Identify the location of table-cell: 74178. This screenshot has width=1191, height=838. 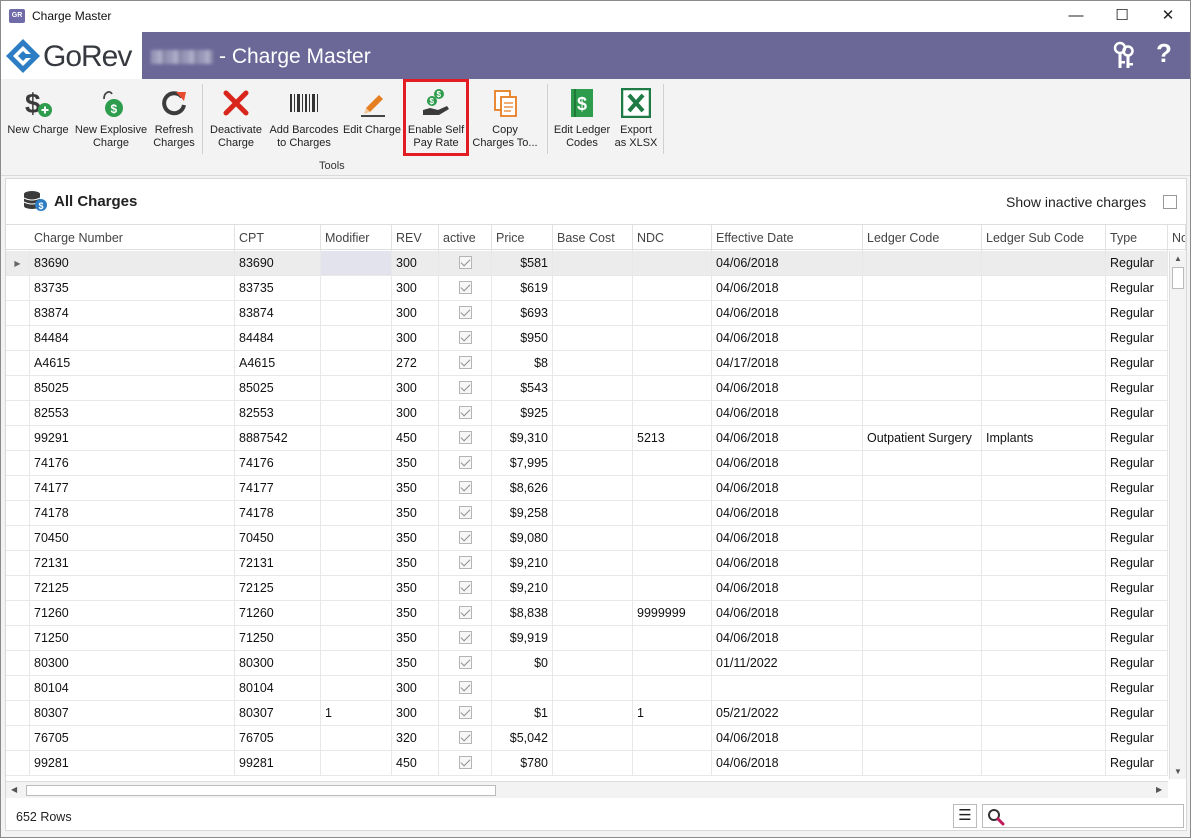
(132, 513).